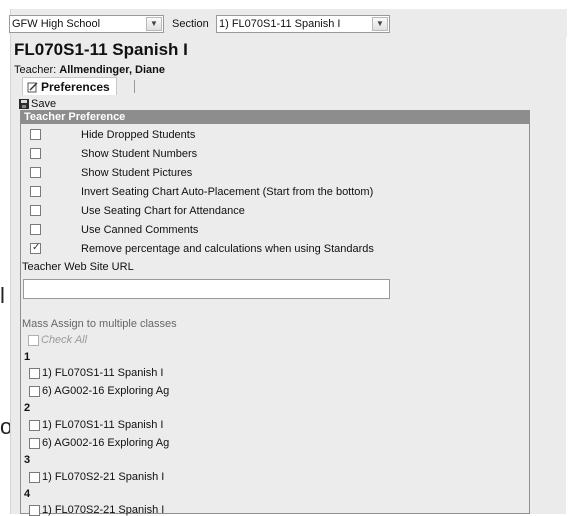  What do you see at coordinates (27, 357) in the screenshot?
I see `group-number: 1` at bounding box center [27, 357].